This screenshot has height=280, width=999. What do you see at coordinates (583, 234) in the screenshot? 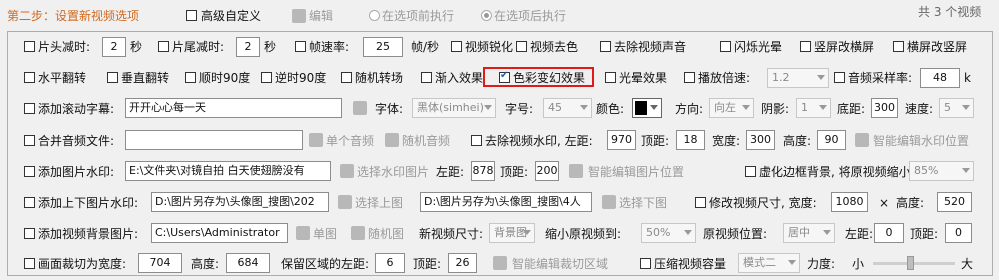
I see `shrink-label: 缩小原视频到:` at bounding box center [583, 234].